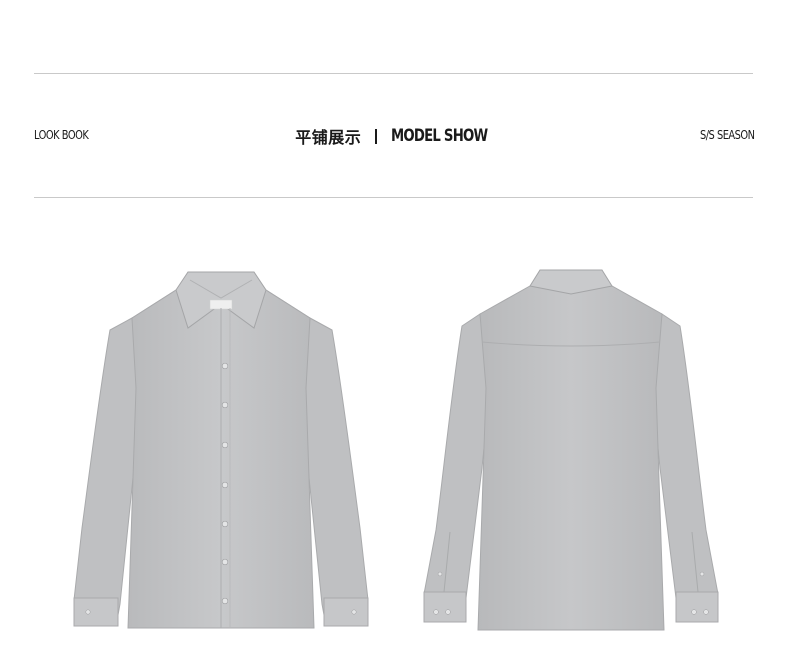 The image size is (790, 654). What do you see at coordinates (376, 136) in the screenshot?
I see `title-separator` at bounding box center [376, 136].